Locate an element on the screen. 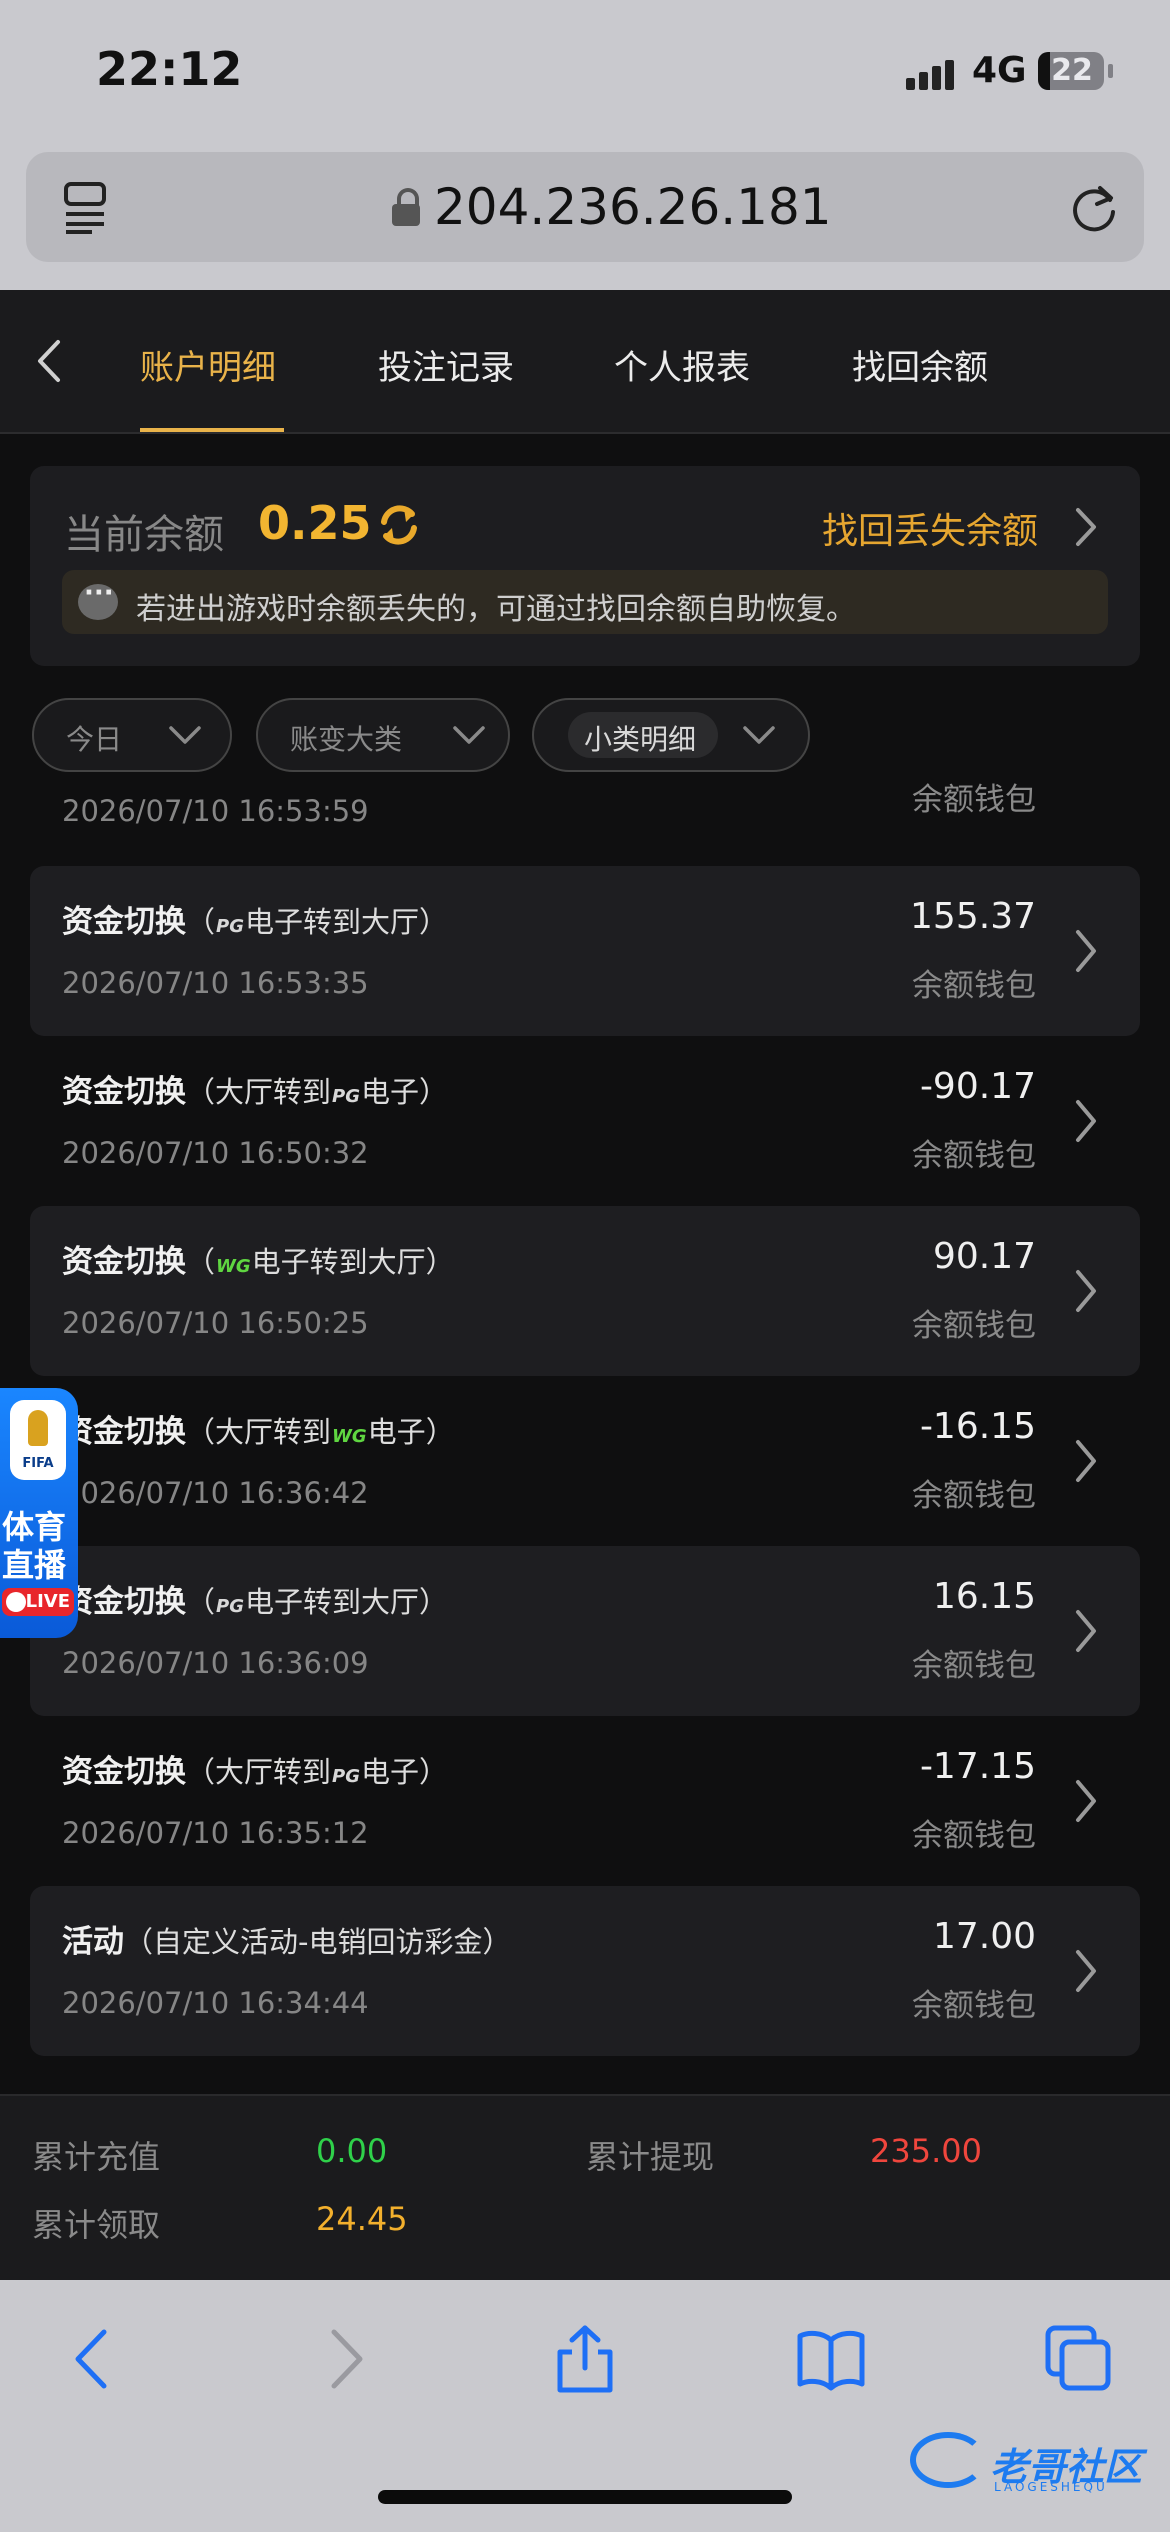 This screenshot has width=1170, height=2532. record-time: 2026/07/10 16:36:42 is located at coordinates (215, 1493).